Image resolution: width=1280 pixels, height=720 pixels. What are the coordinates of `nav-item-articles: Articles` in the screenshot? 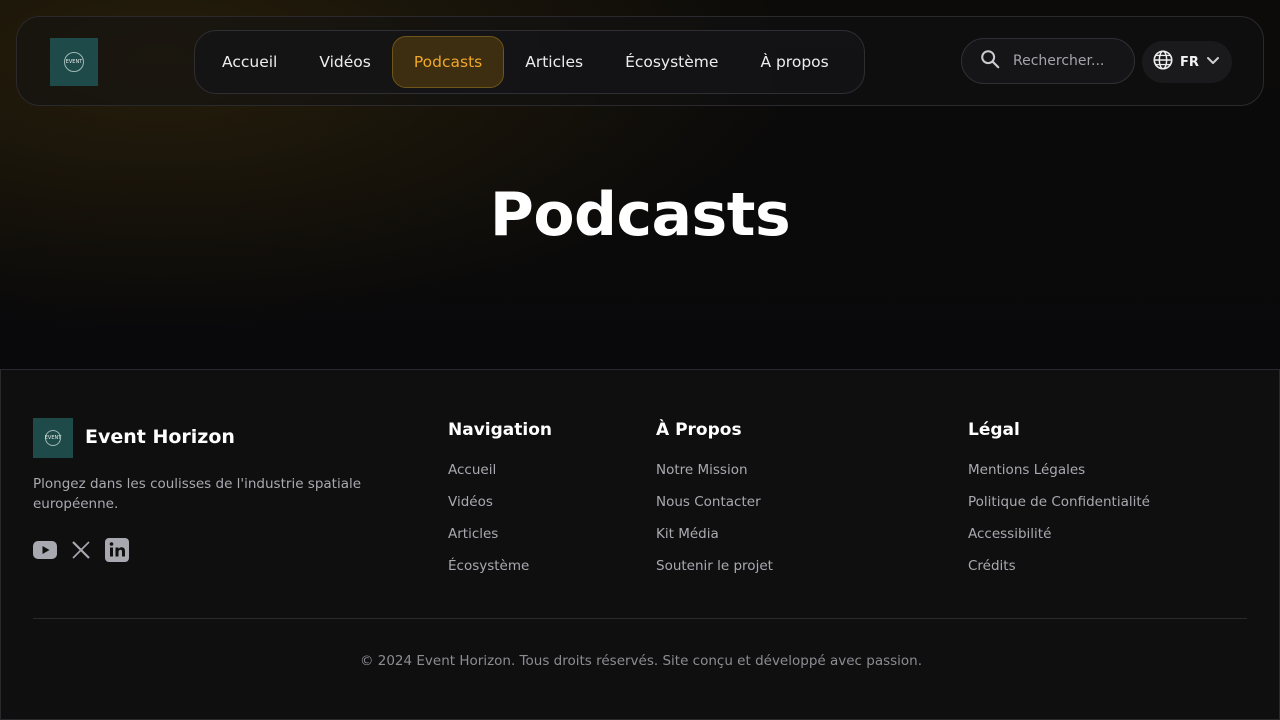 It's located at (554, 62).